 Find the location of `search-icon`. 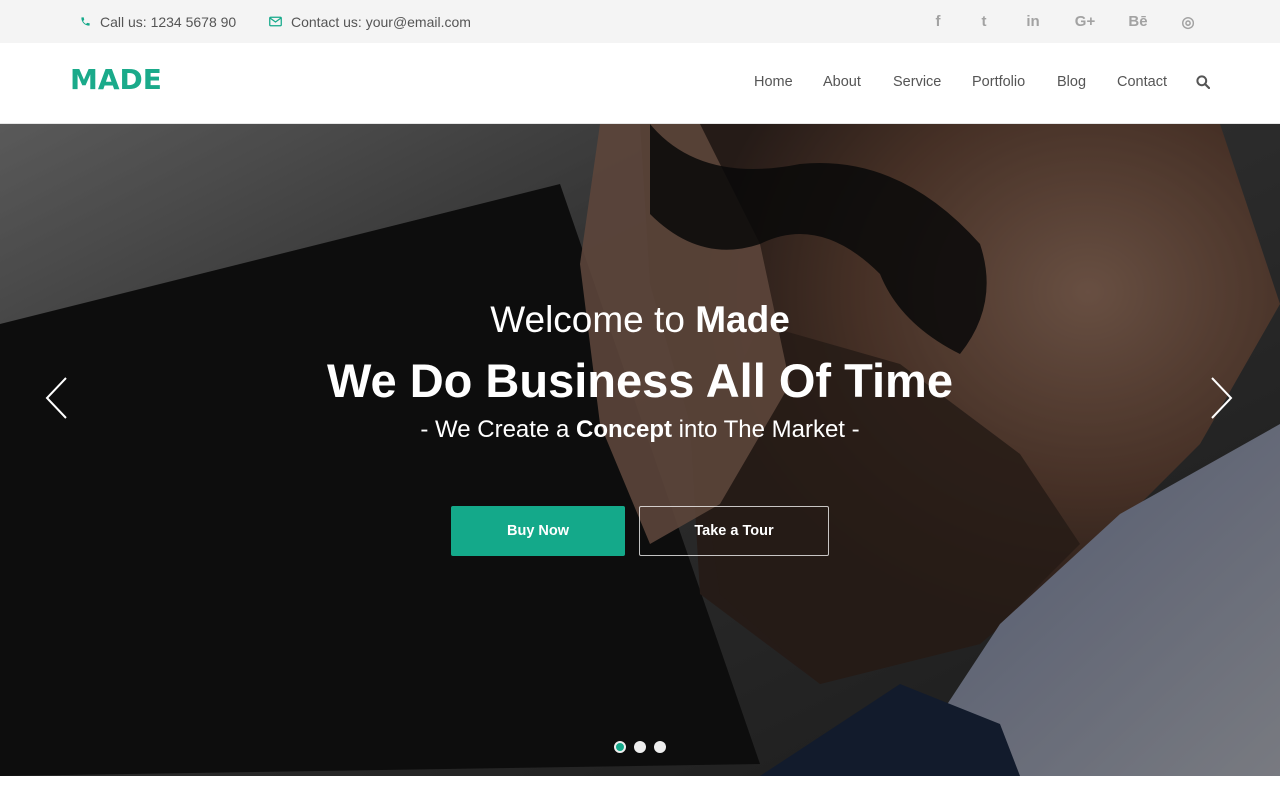

search-icon is located at coordinates (1203, 82).